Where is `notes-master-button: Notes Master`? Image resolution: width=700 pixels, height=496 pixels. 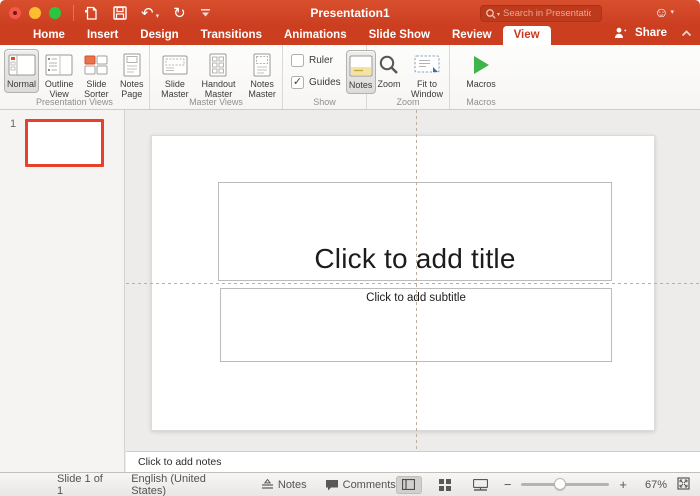
notes-master-button: Notes Master is located at coordinates (262, 75).